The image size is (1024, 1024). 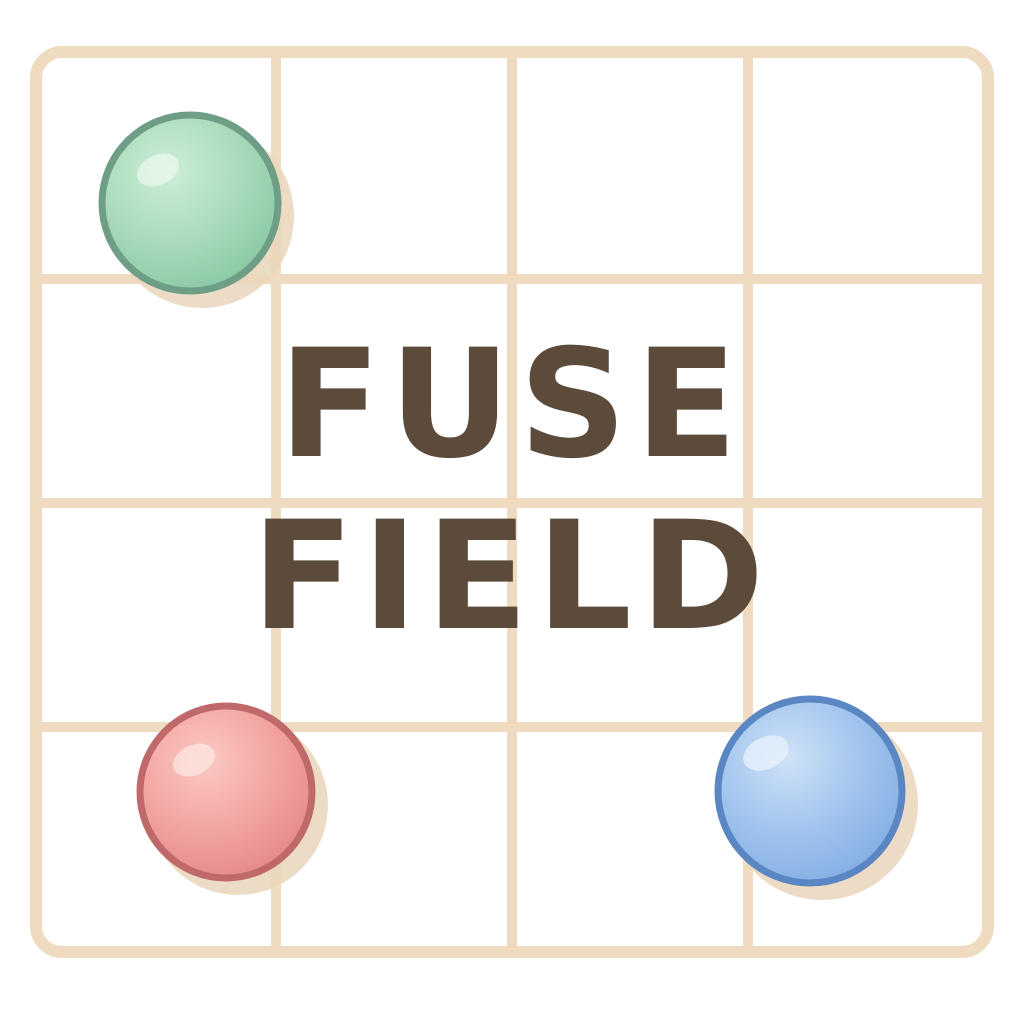 I want to click on green-orb-body, so click(x=190, y=203).